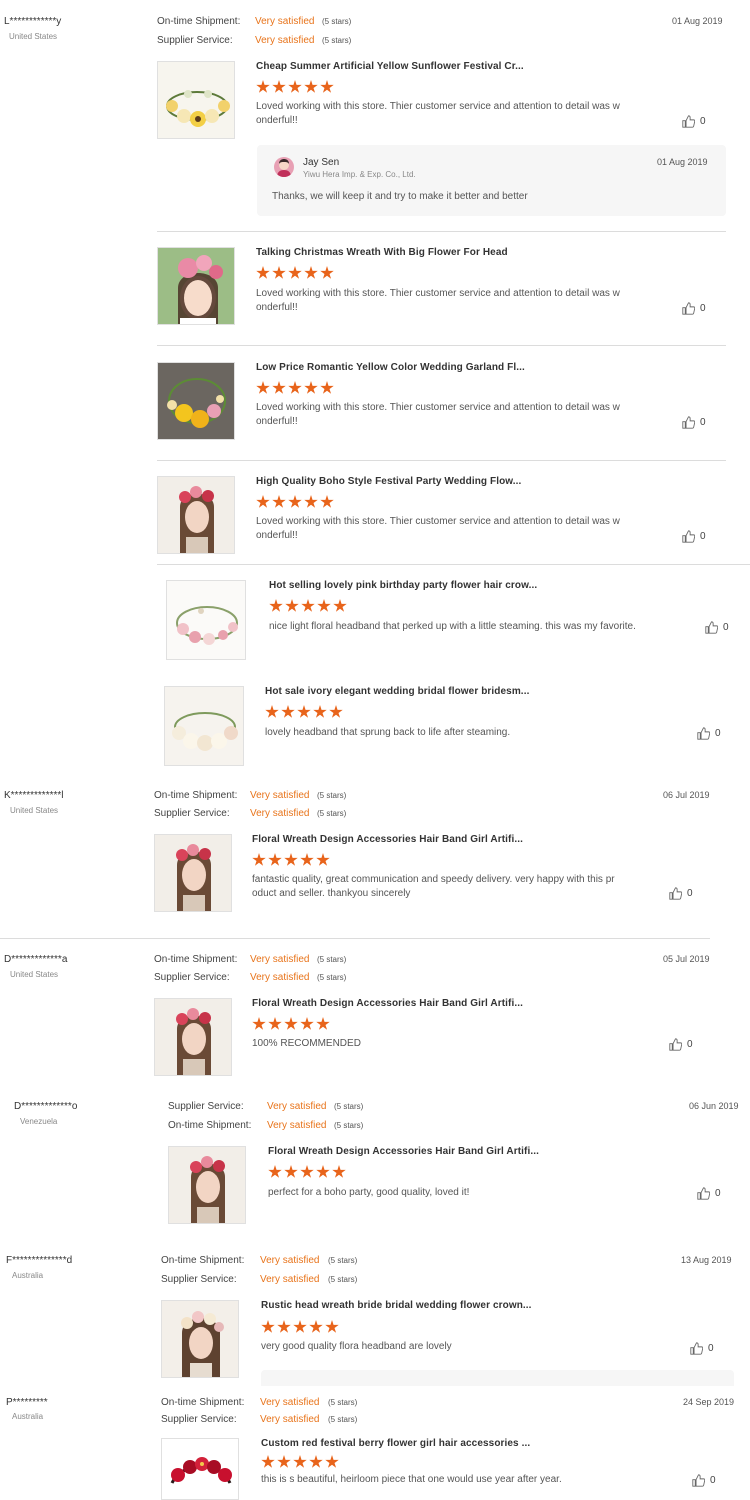 Image resolution: width=750 pixels, height=1500 pixels. What do you see at coordinates (441, 231) in the screenshot?
I see `divider` at bounding box center [441, 231].